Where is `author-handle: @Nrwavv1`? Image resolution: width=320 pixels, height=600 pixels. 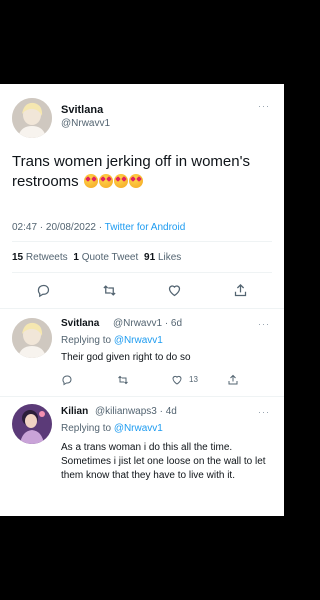 author-handle: @Nrwavv1 is located at coordinates (85, 123).